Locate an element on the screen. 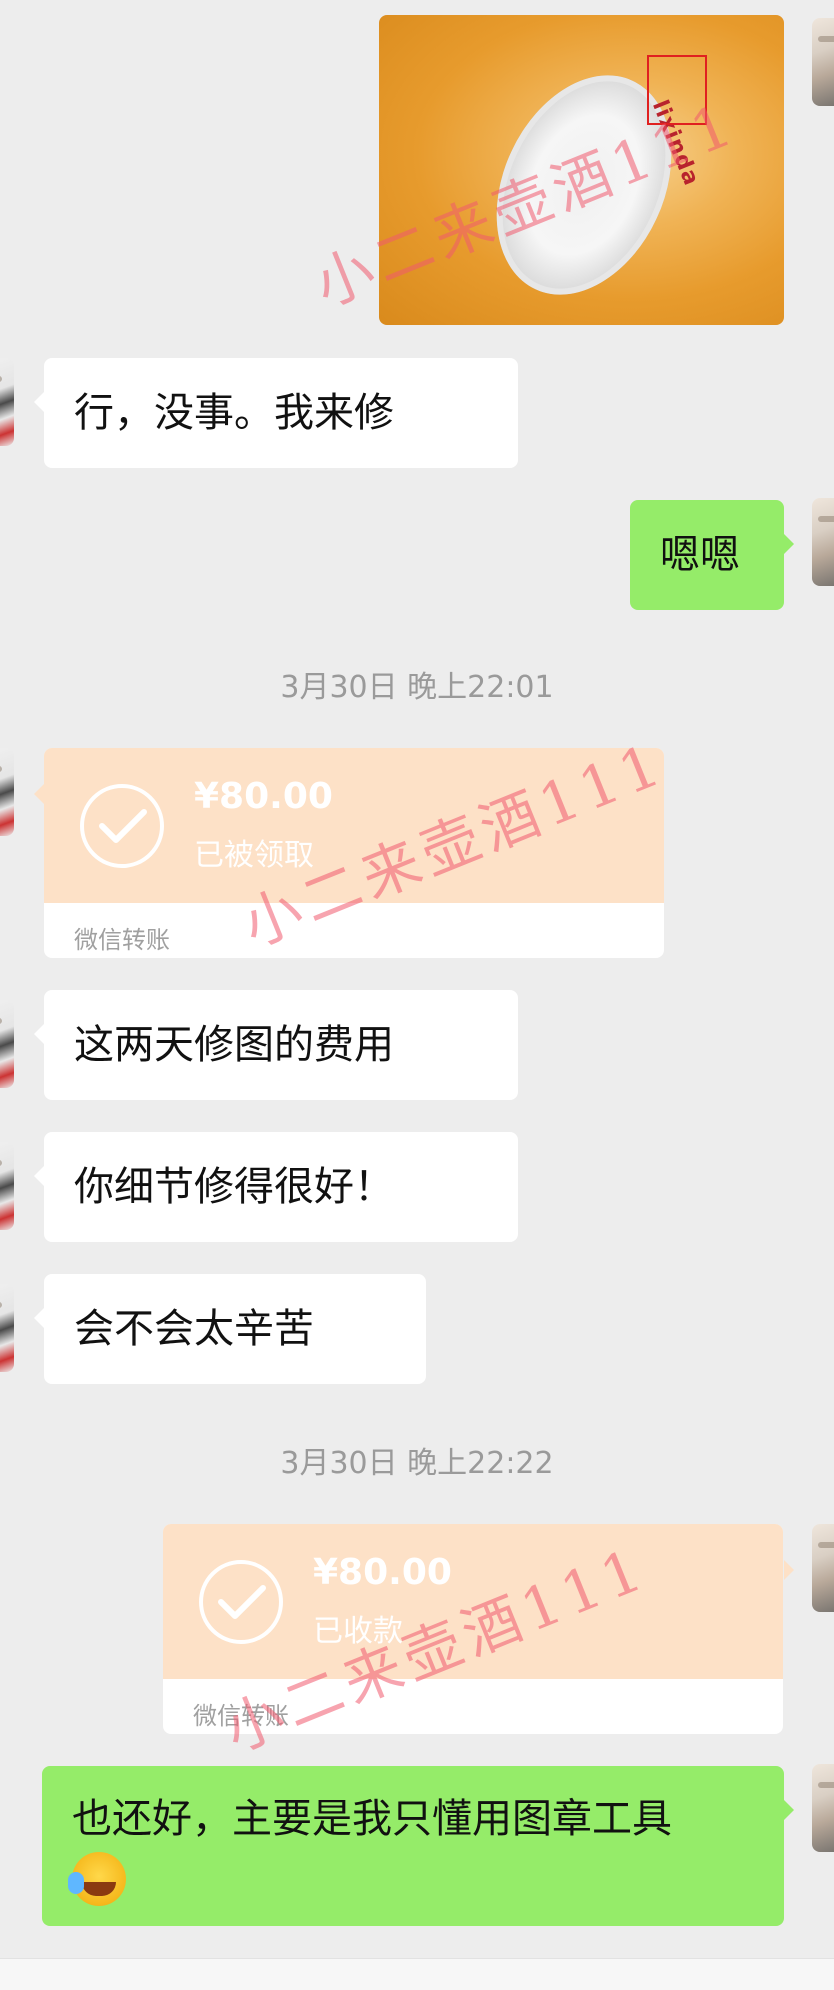  chat-timestamp: 3月30日 晚上22:01 is located at coordinates (417, 687).